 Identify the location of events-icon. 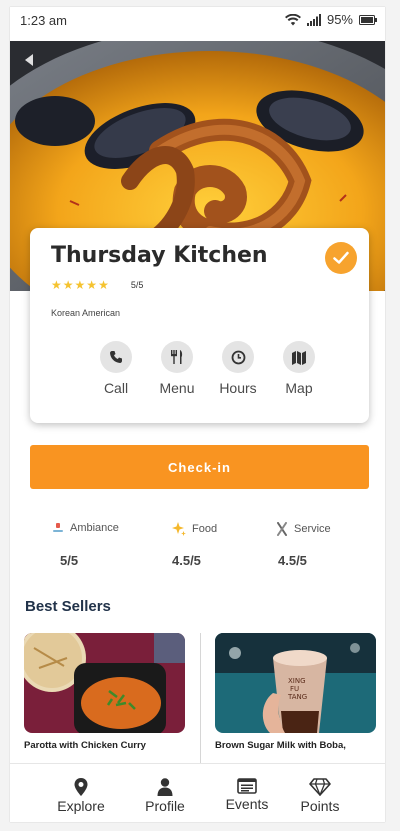
(247, 786).